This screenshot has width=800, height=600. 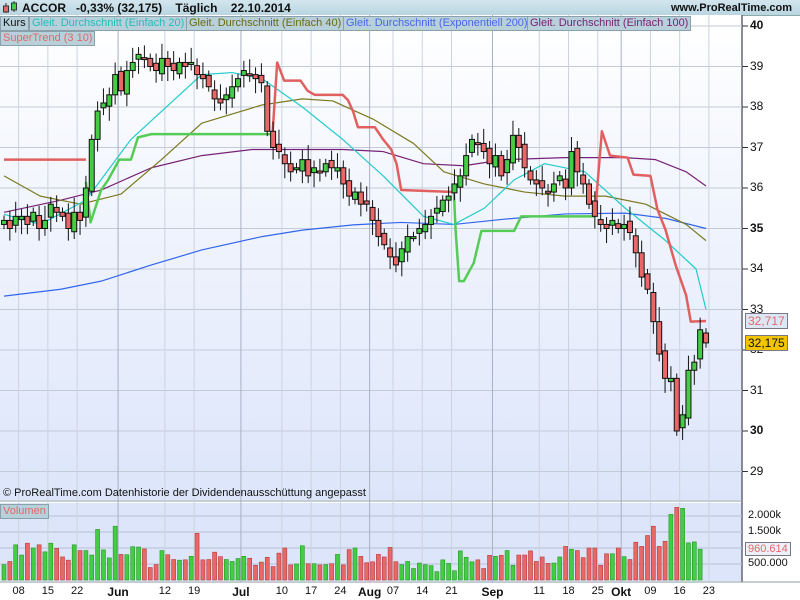 What do you see at coordinates (118, 592) in the screenshot?
I see `date-tick-label: Jun` at bounding box center [118, 592].